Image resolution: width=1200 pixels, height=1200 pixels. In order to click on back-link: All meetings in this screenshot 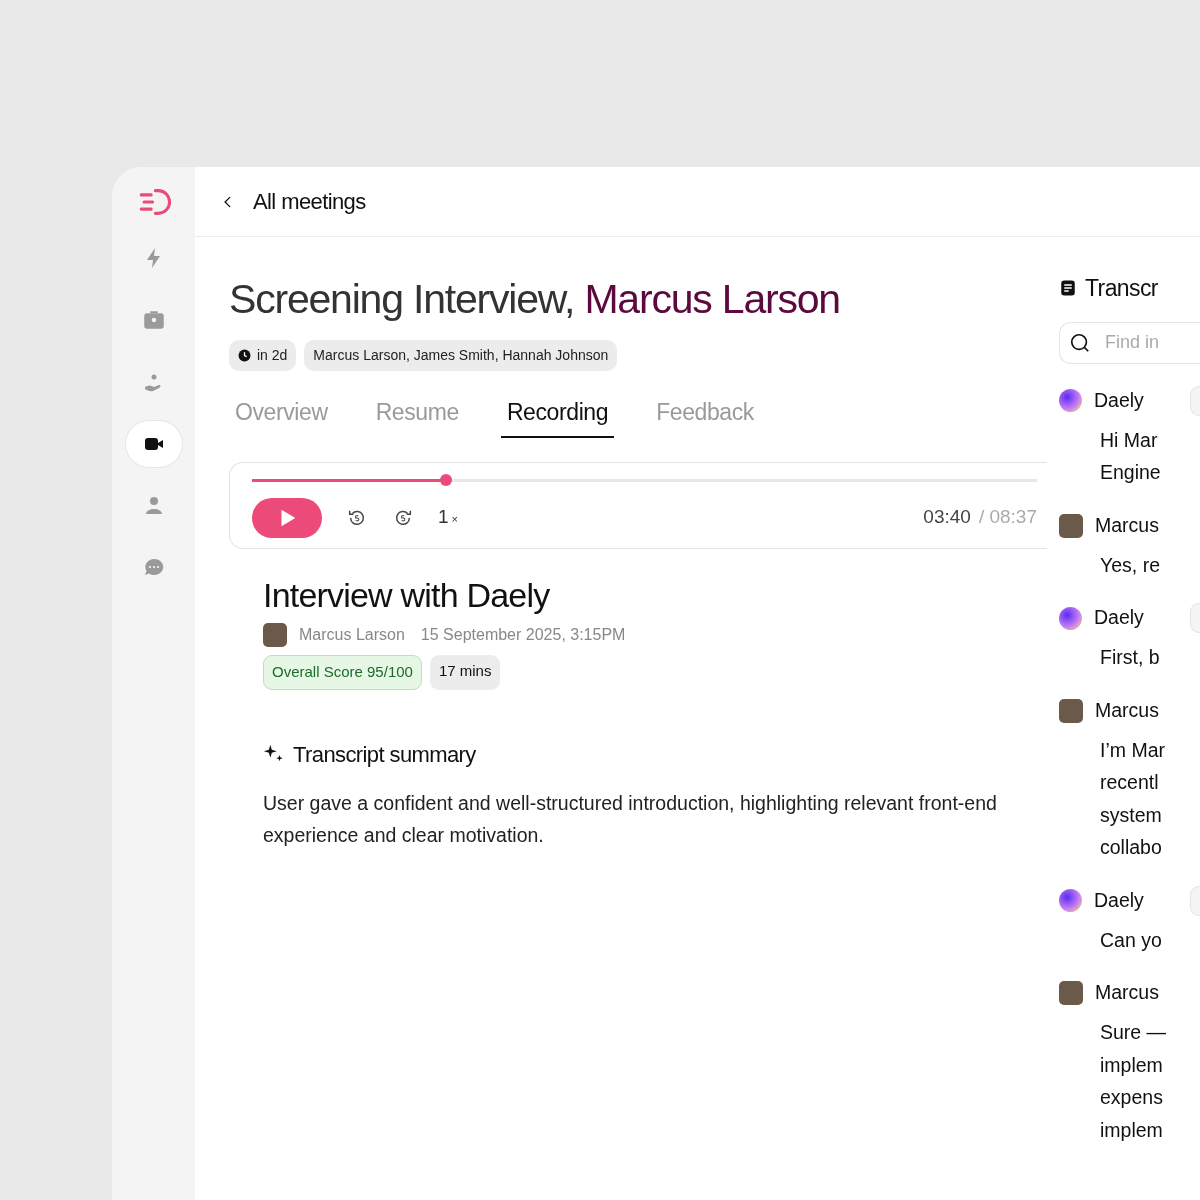, I will do `click(293, 201)`.